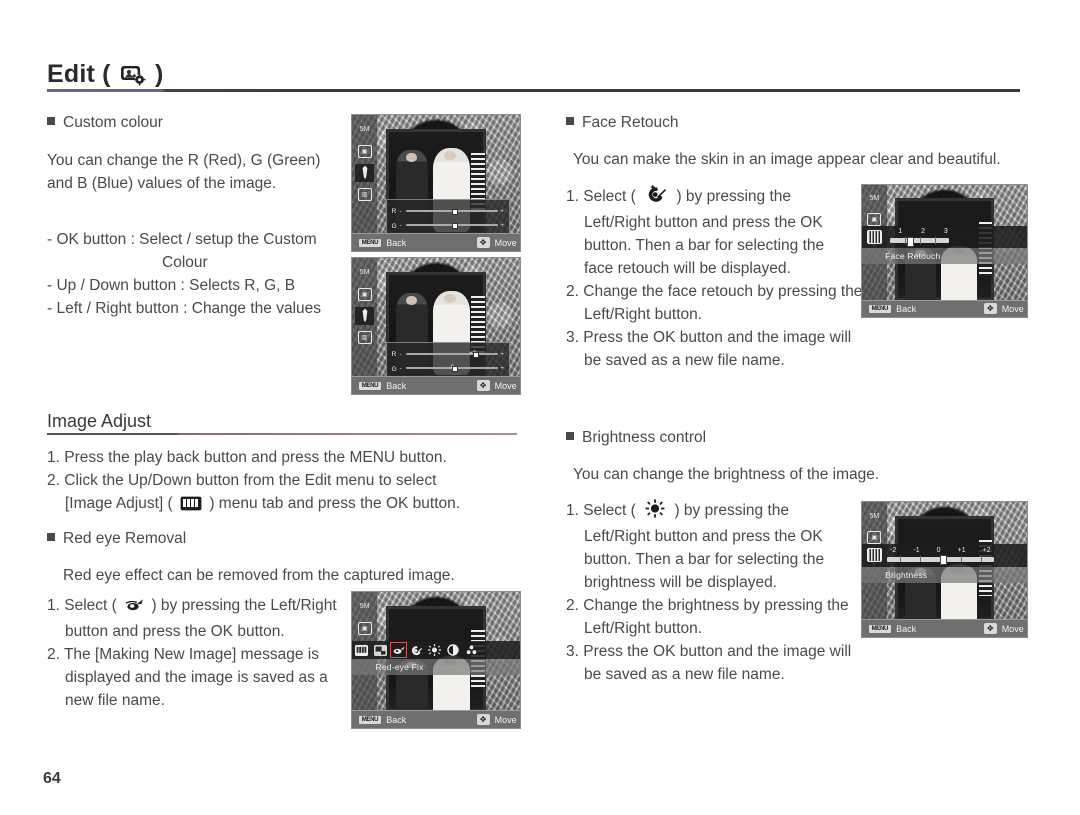  I want to click on step-text-after: ) menu tab and press the OK button., so click(335, 503).